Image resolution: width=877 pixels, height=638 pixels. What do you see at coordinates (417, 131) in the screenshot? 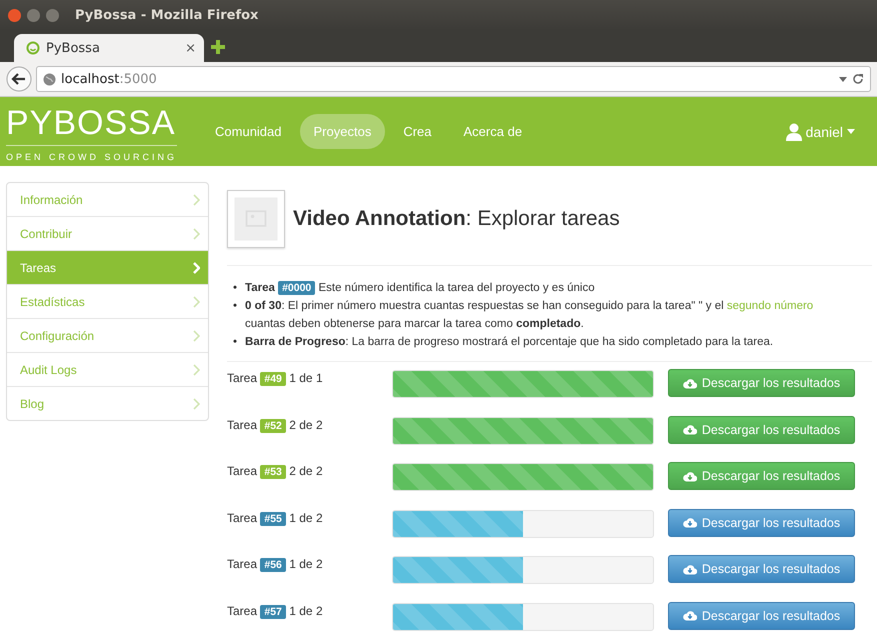
I see `nav-link: Crea` at bounding box center [417, 131].